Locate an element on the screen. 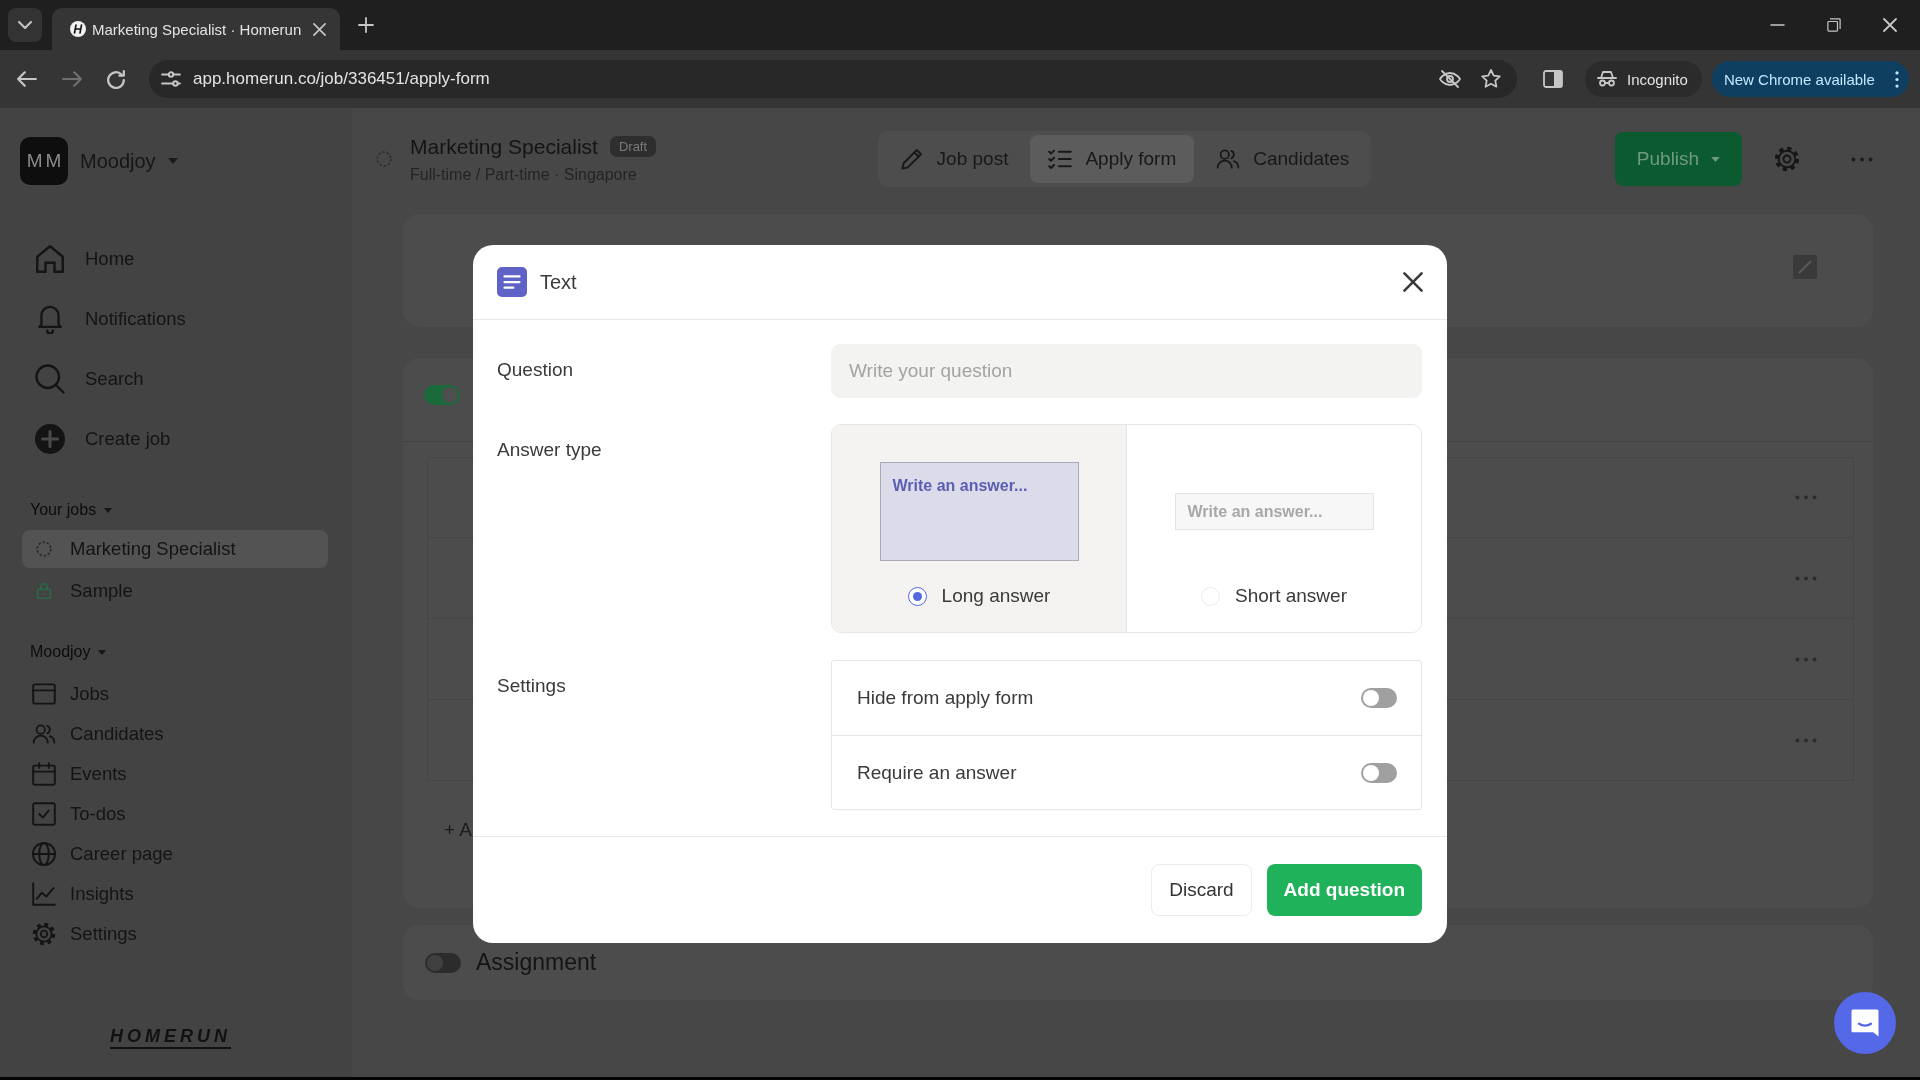  lock-icon is located at coordinates (44, 591).